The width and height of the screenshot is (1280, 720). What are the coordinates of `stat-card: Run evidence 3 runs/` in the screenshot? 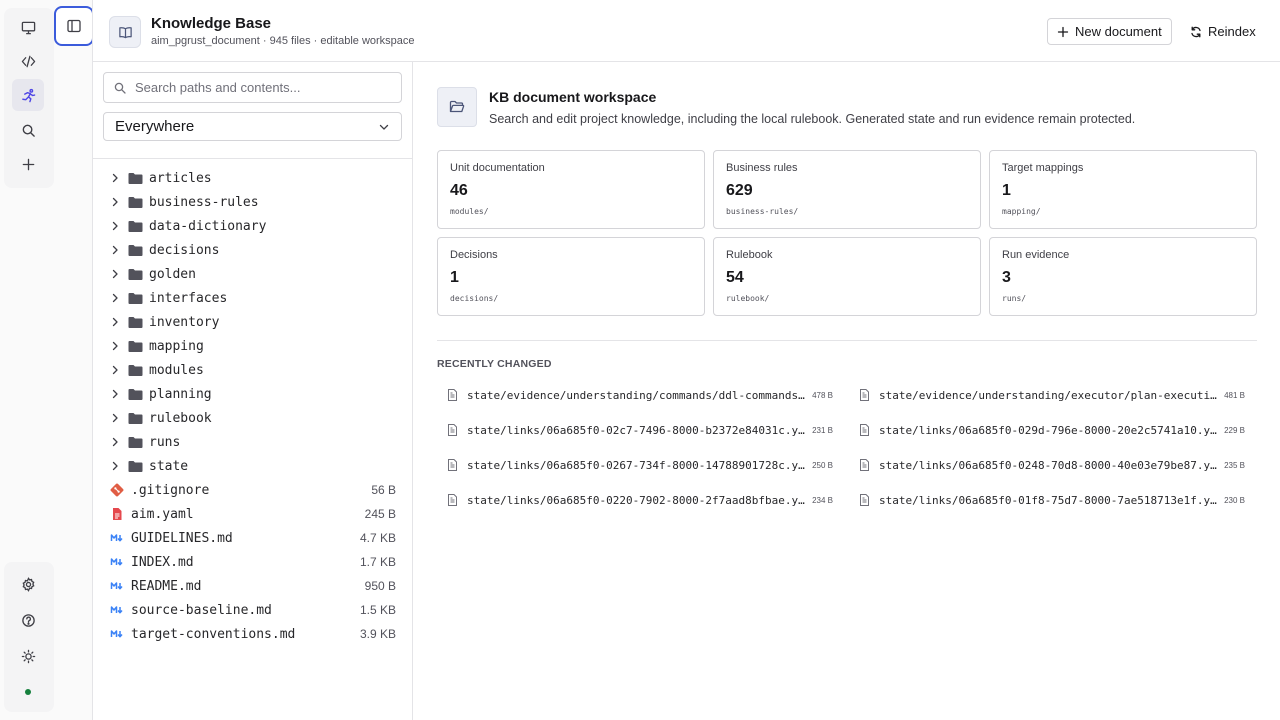 It's located at (1123, 276).